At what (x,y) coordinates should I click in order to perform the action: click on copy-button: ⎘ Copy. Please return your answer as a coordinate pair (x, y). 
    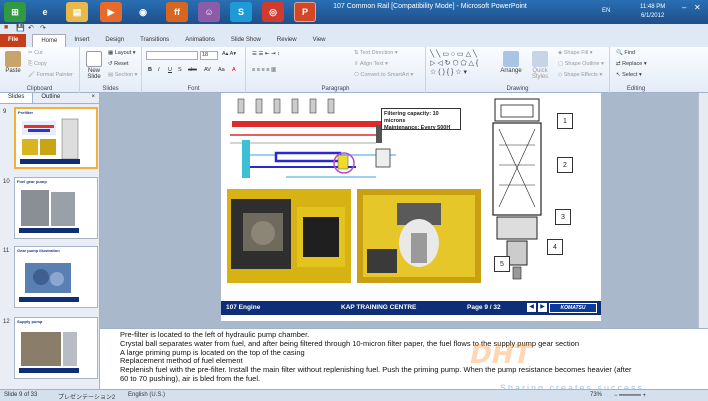
    Looking at the image, I should click on (37, 64).